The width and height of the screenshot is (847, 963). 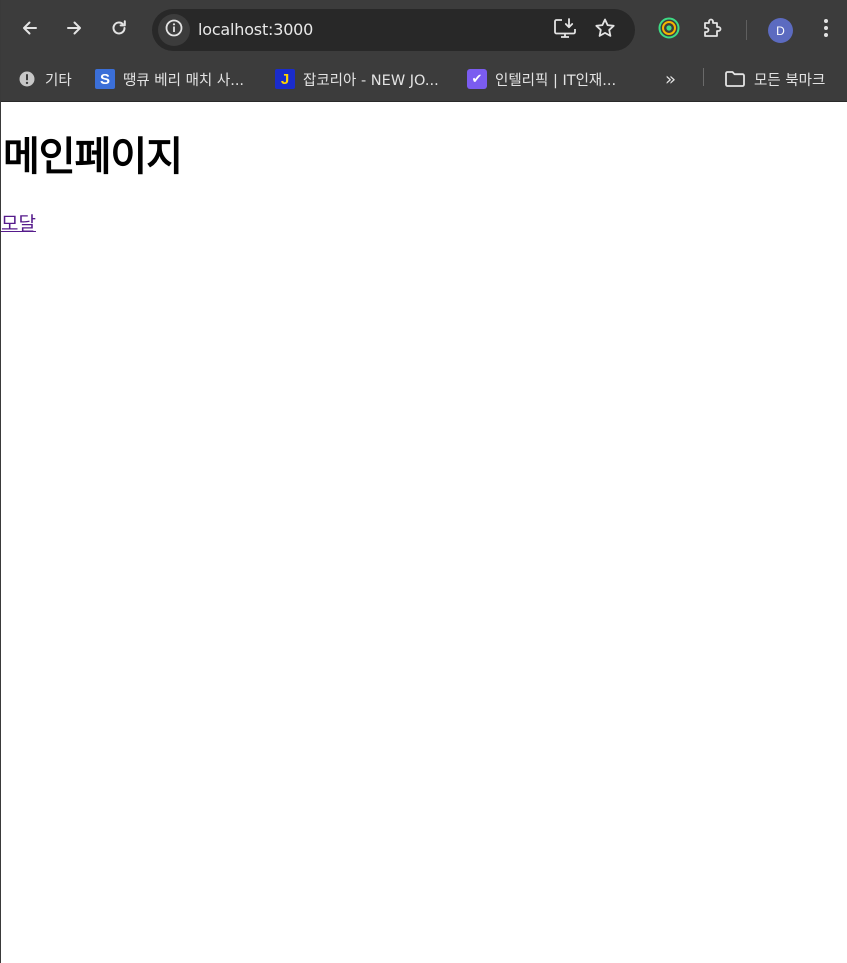 I want to click on info-icon, so click(x=174, y=30).